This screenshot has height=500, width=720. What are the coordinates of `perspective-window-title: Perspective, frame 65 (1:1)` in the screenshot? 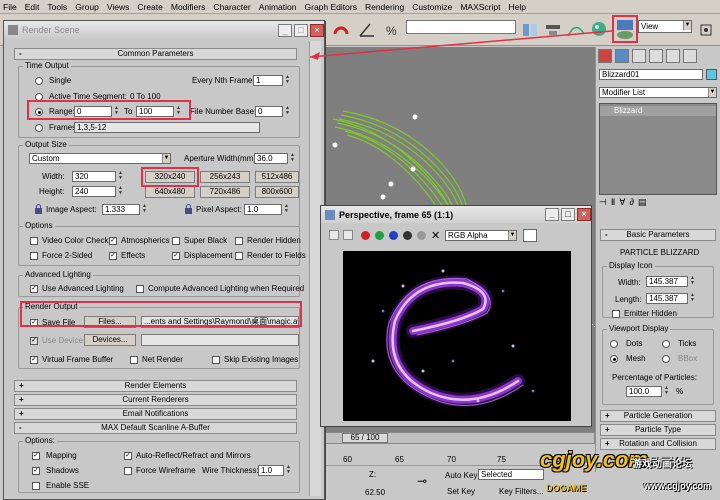 It's located at (396, 214).